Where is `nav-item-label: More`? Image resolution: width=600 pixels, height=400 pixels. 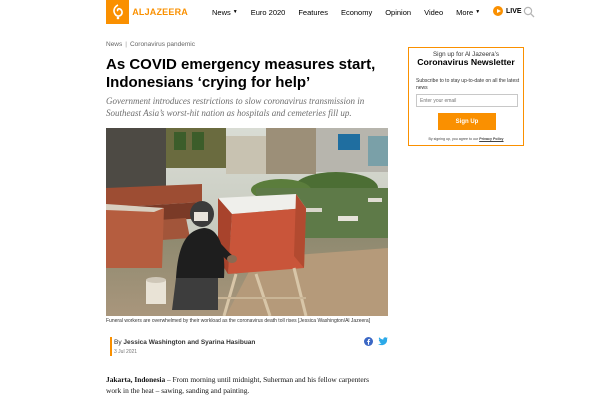 nav-item-label: More is located at coordinates (465, 12).